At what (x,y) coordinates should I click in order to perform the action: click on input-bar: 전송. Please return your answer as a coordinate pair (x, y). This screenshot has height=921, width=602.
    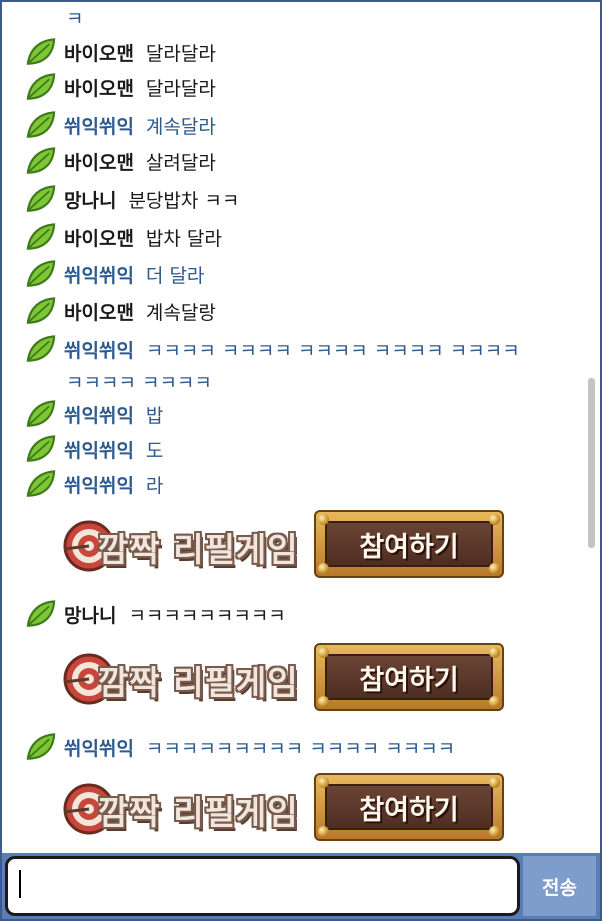
    Looking at the image, I should click on (301, 886).